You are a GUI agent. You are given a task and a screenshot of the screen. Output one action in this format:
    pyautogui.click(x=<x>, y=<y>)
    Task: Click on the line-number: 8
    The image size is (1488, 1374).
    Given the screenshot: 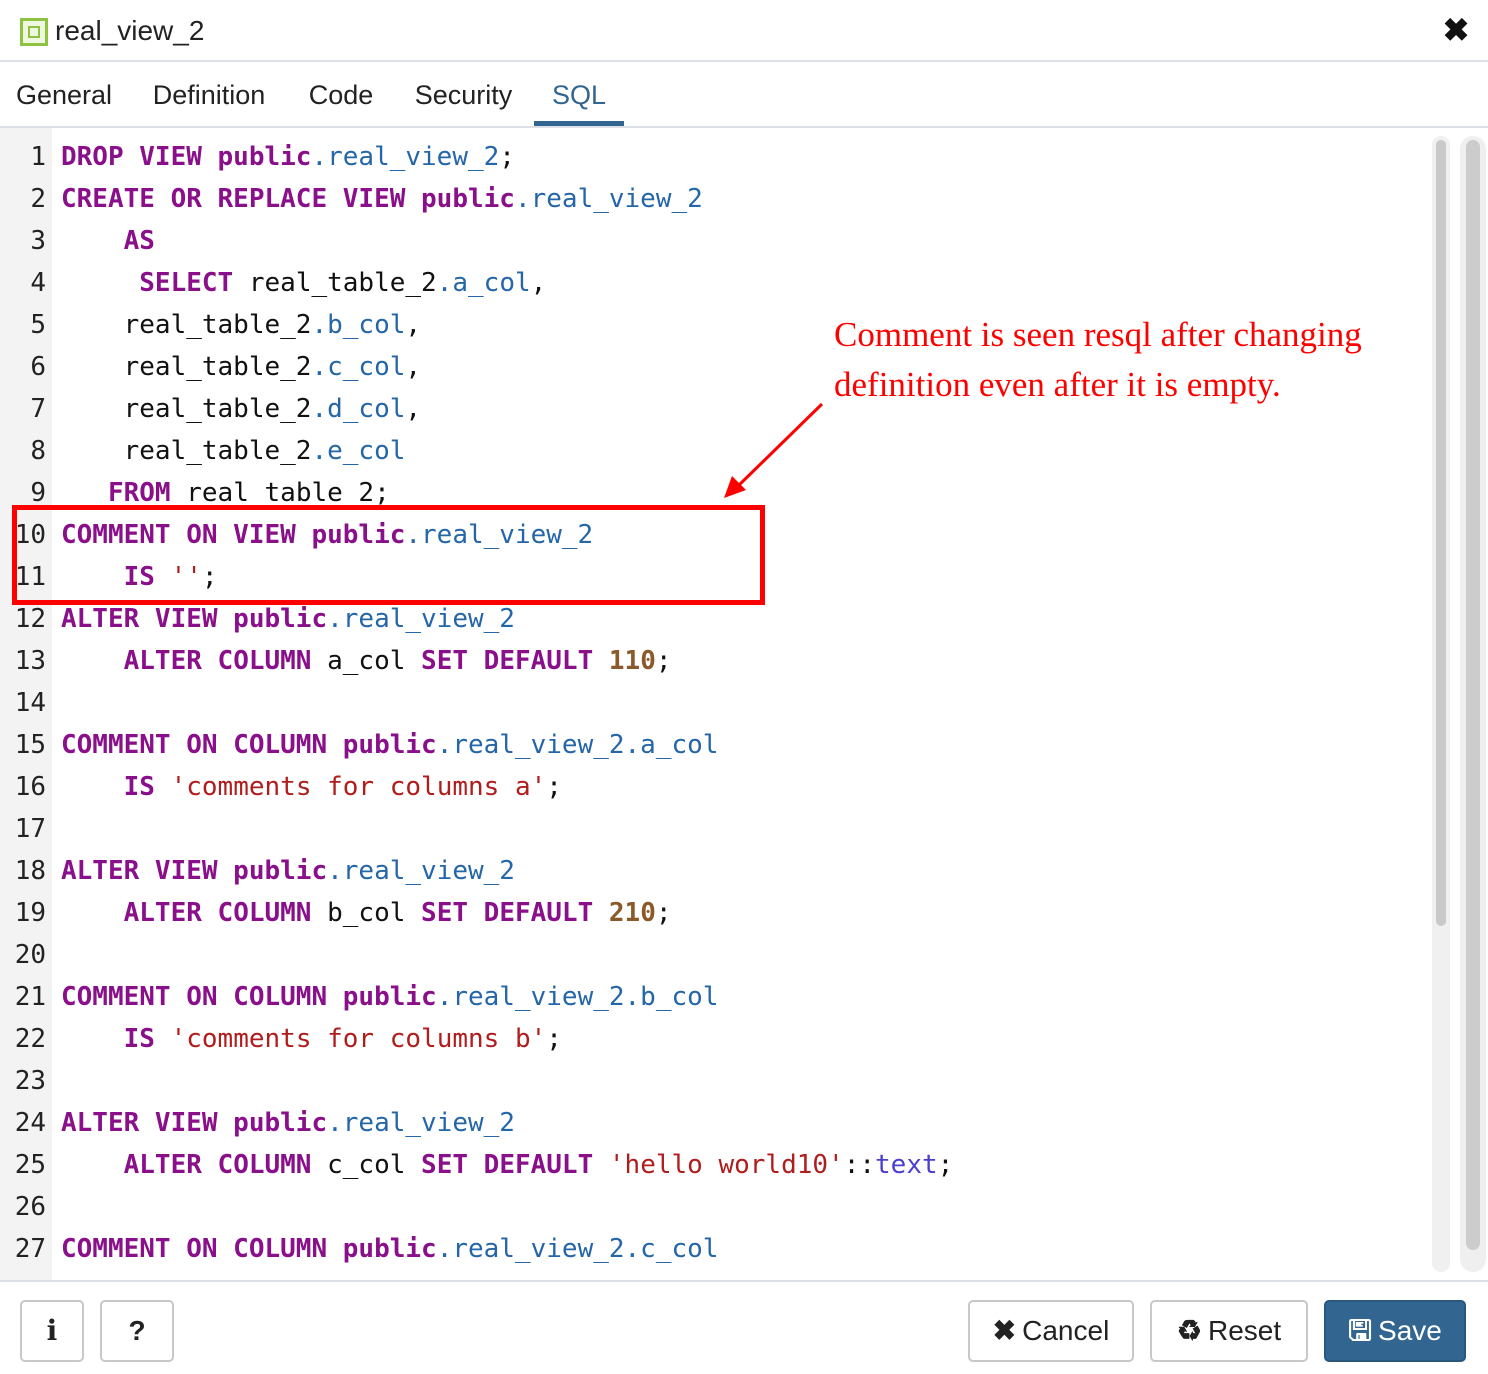 What is the action you would take?
    pyautogui.click(x=38, y=451)
    